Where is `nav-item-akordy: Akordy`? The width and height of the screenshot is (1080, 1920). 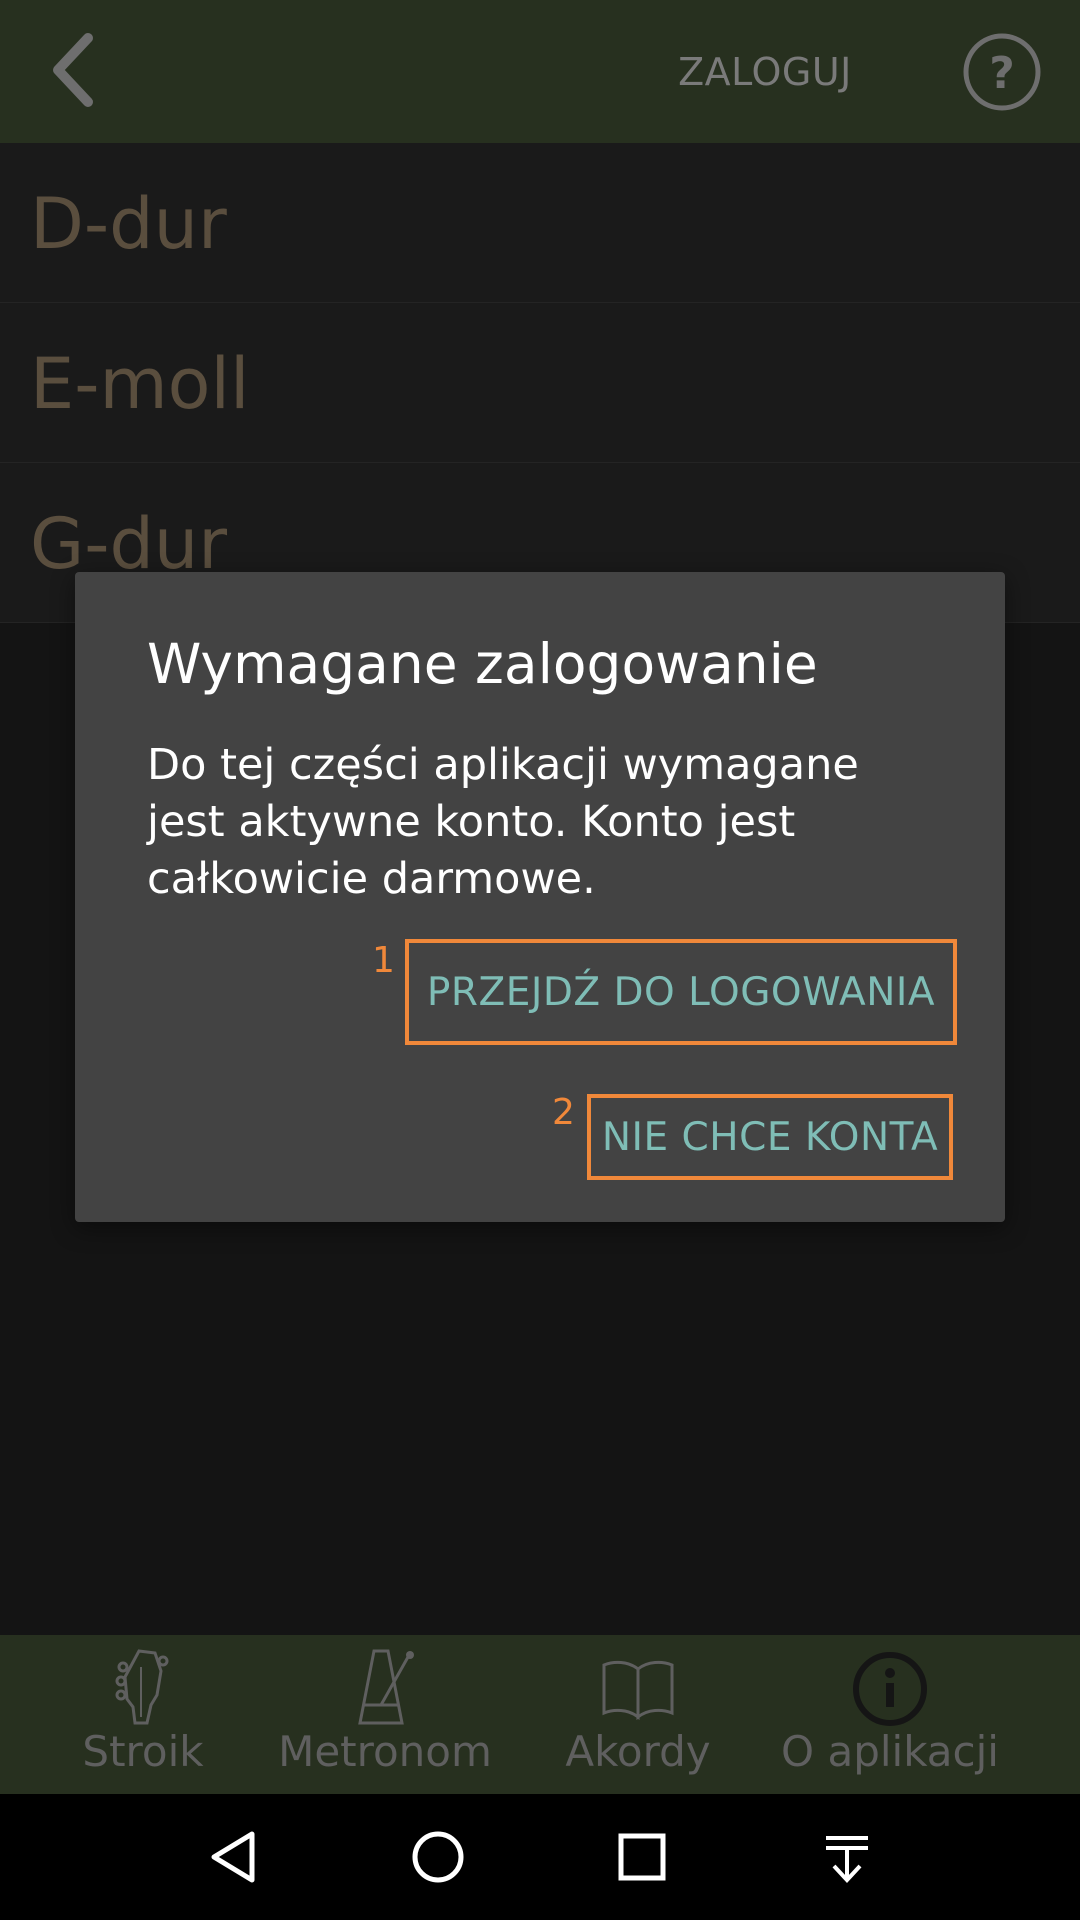 nav-item-akordy: Akordy is located at coordinates (638, 1714).